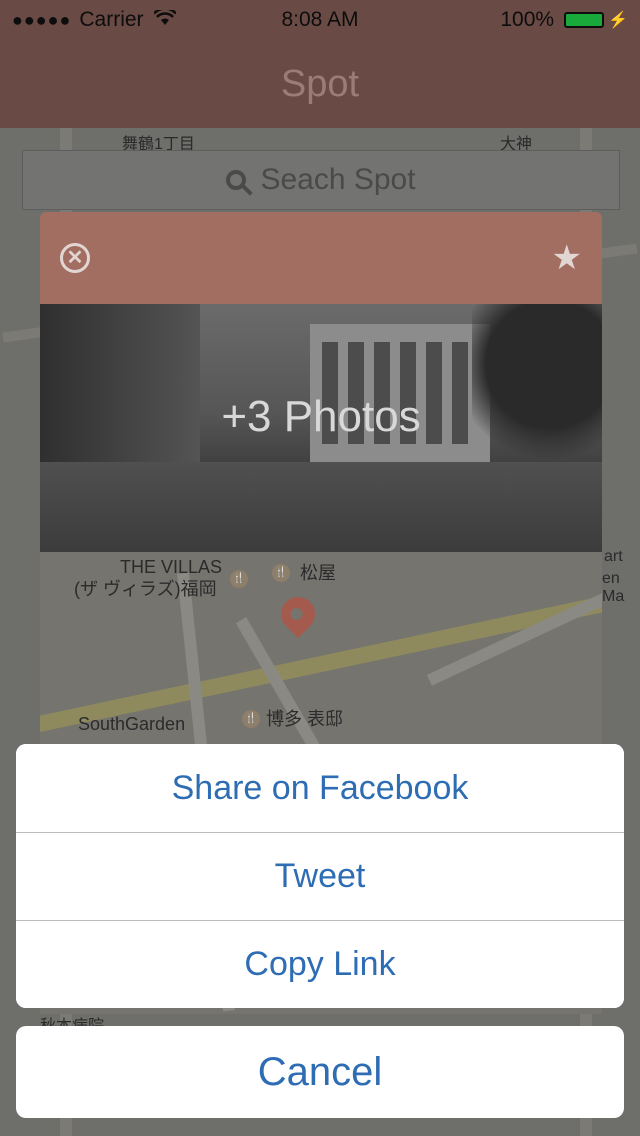 The width and height of the screenshot is (640, 1136). Describe the element at coordinates (567, 258) in the screenshot. I see `star-icon: ★` at that location.